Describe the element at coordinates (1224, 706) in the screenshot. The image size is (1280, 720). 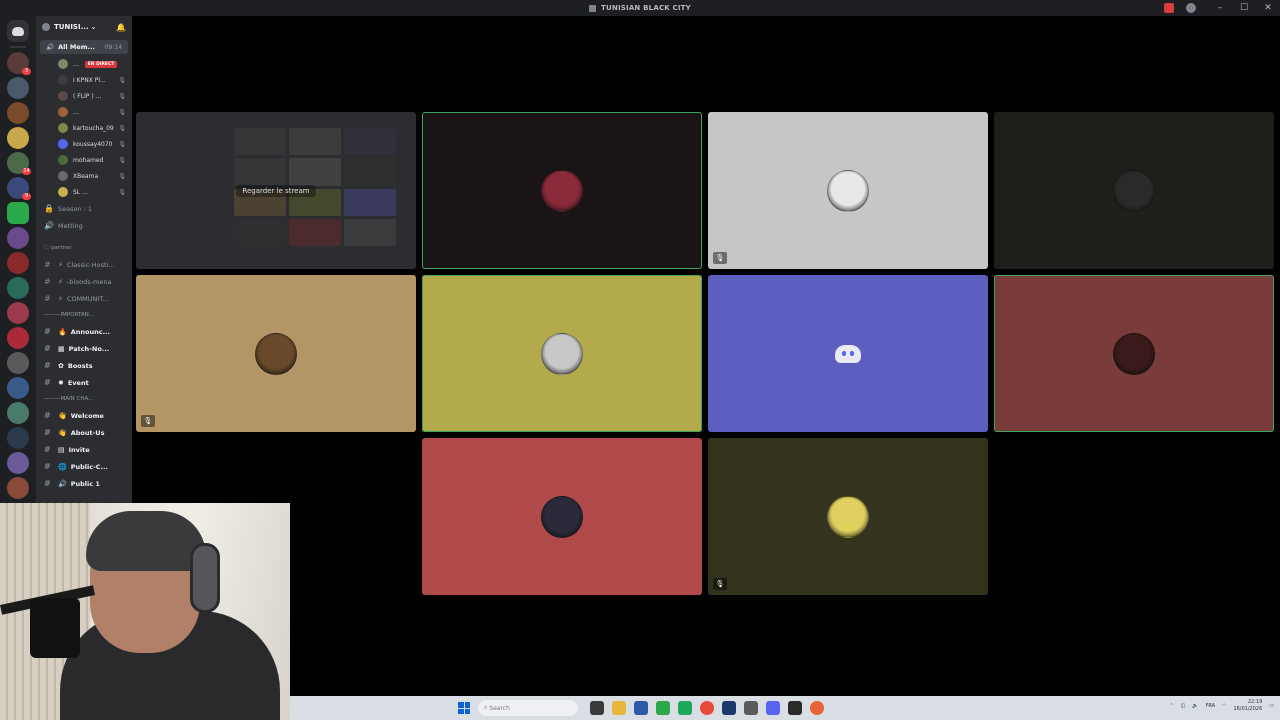
I see `wifi-icon: ◠` at that location.